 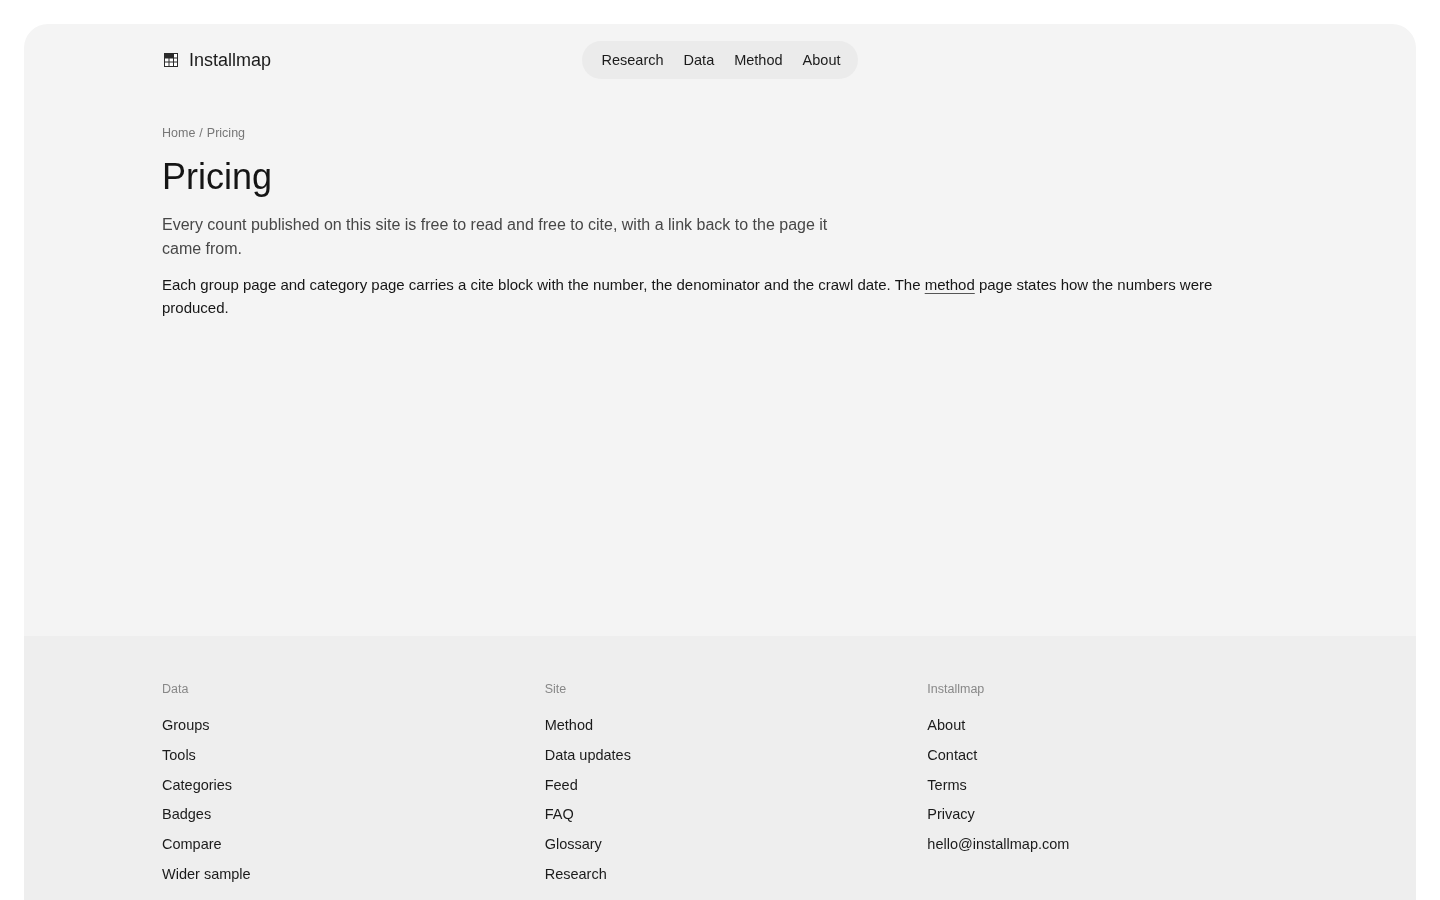 What do you see at coordinates (575, 874) in the screenshot?
I see `footer-link: Research` at bounding box center [575, 874].